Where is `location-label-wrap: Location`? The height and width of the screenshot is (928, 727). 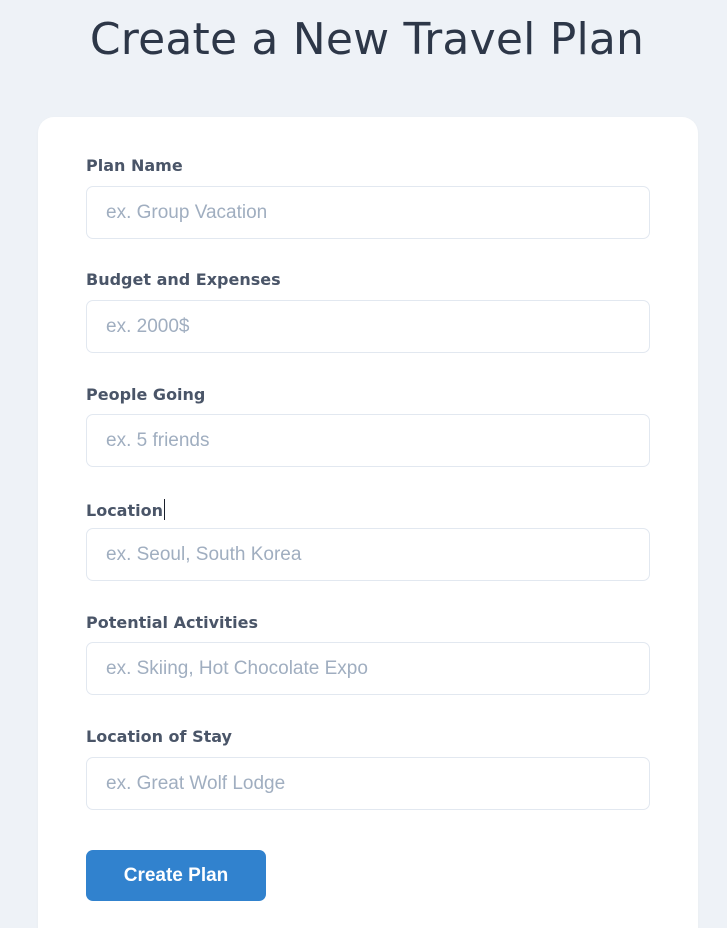 location-label-wrap: Location is located at coordinates (125, 510).